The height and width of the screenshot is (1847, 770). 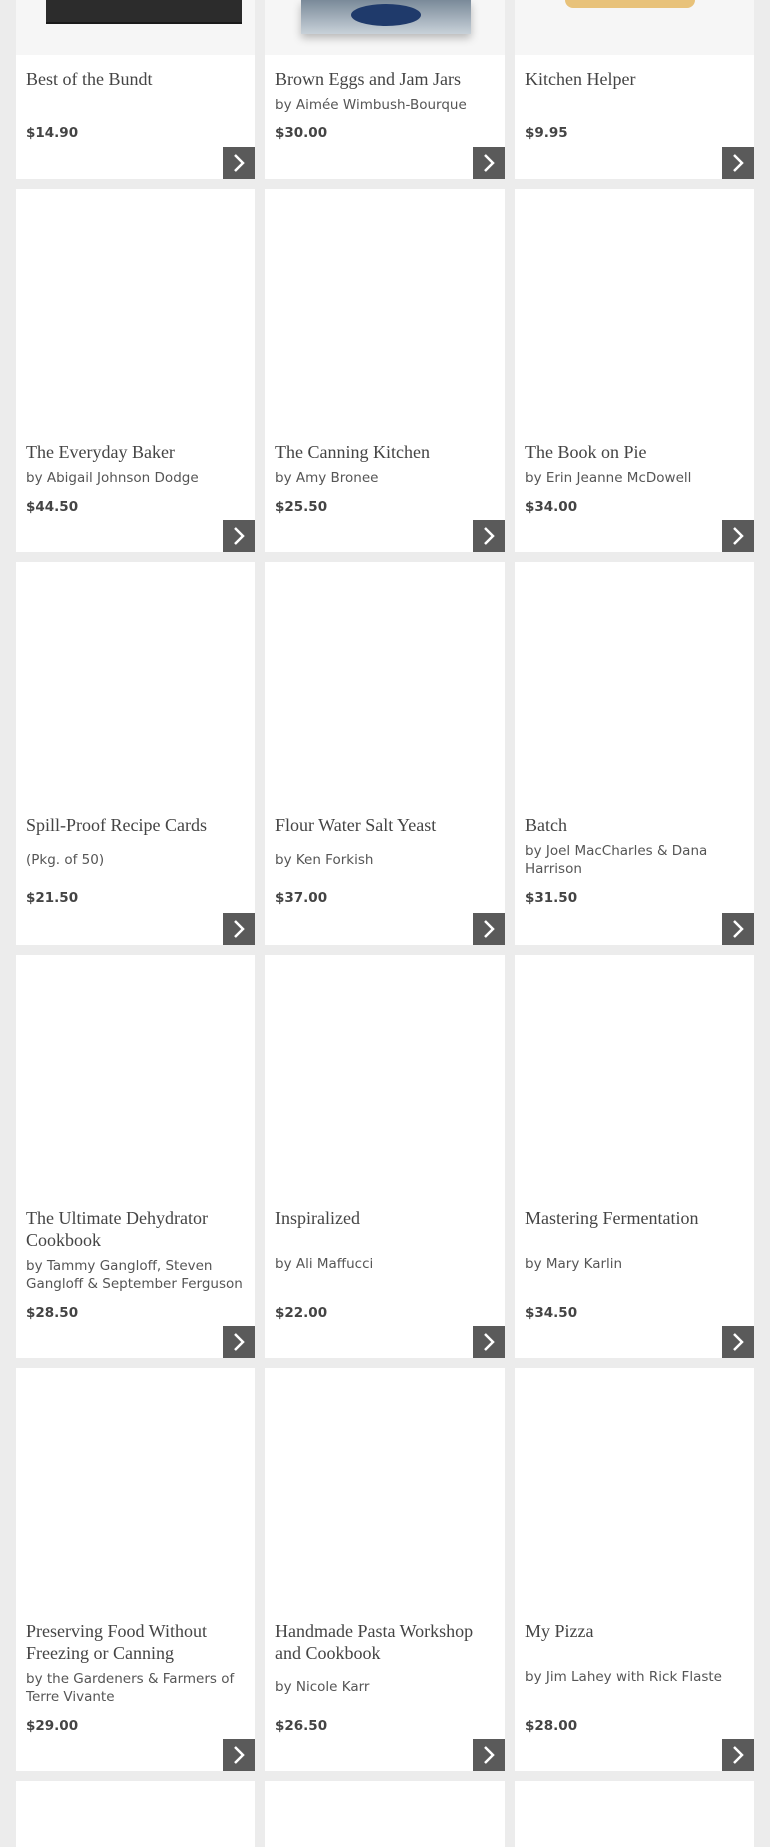 What do you see at coordinates (634, 1631) in the screenshot?
I see `product-title: My Pizza` at bounding box center [634, 1631].